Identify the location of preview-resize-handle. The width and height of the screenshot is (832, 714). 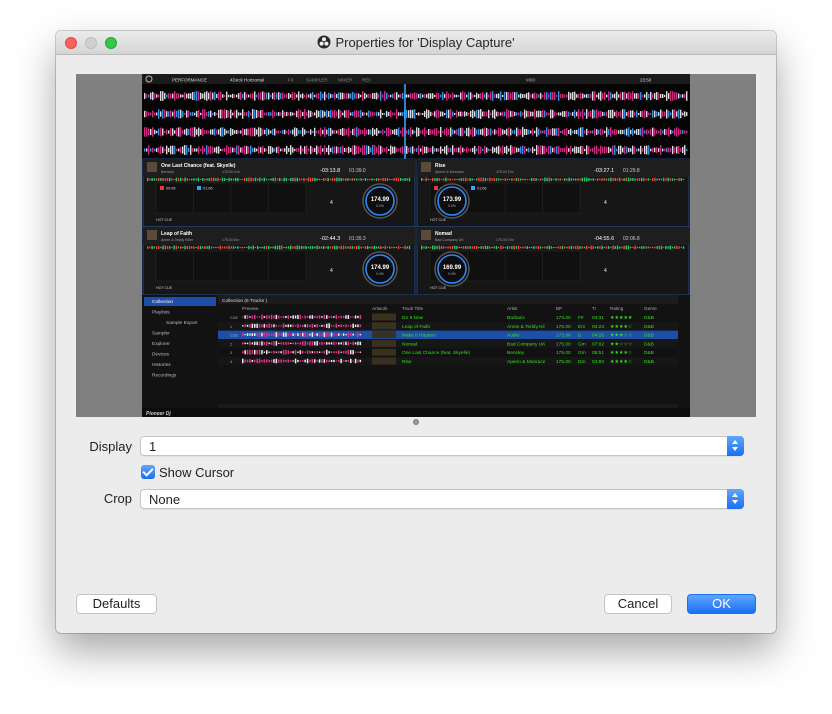
(416, 422).